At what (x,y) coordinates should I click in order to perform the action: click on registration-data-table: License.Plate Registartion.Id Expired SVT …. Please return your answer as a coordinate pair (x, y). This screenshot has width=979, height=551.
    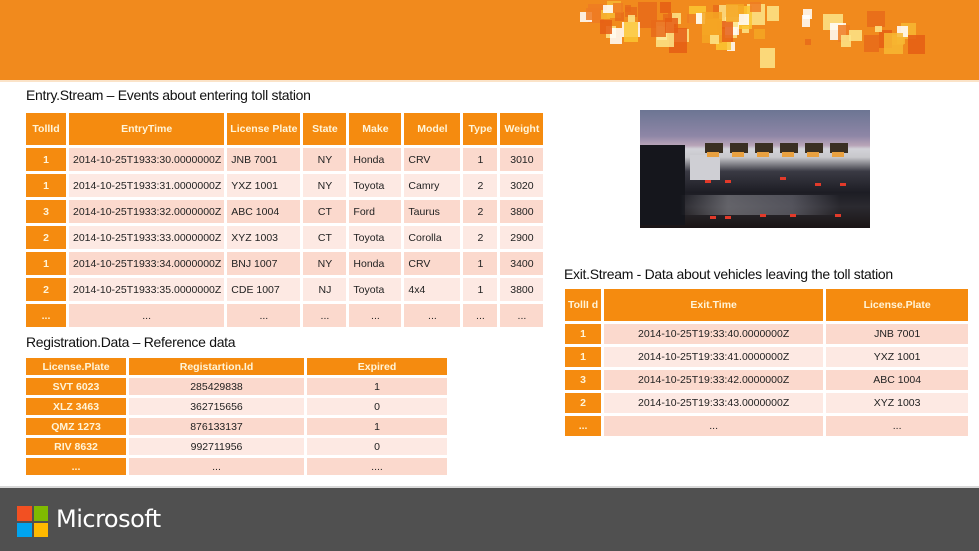
    Looking at the image, I should click on (236, 416).